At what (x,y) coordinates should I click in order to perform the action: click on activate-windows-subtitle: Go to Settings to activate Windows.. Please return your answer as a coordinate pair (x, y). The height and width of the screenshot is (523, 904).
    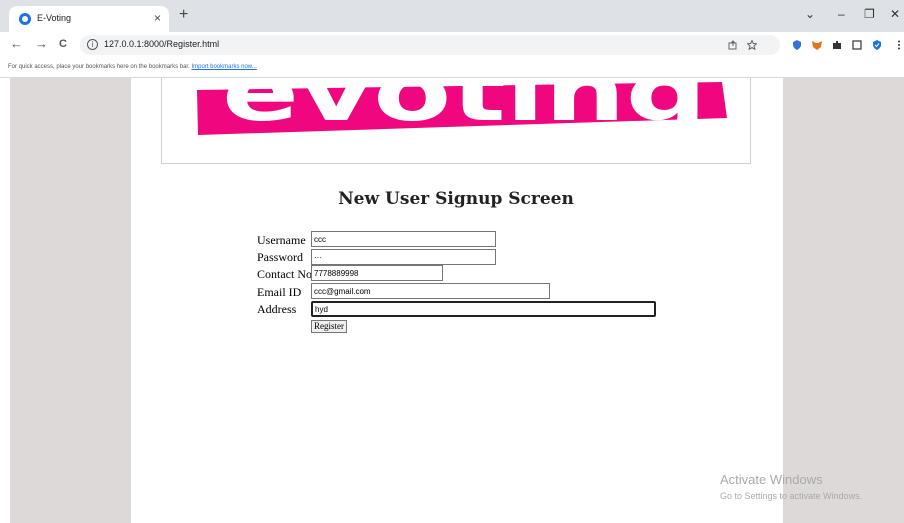
    Looking at the image, I should click on (791, 496).